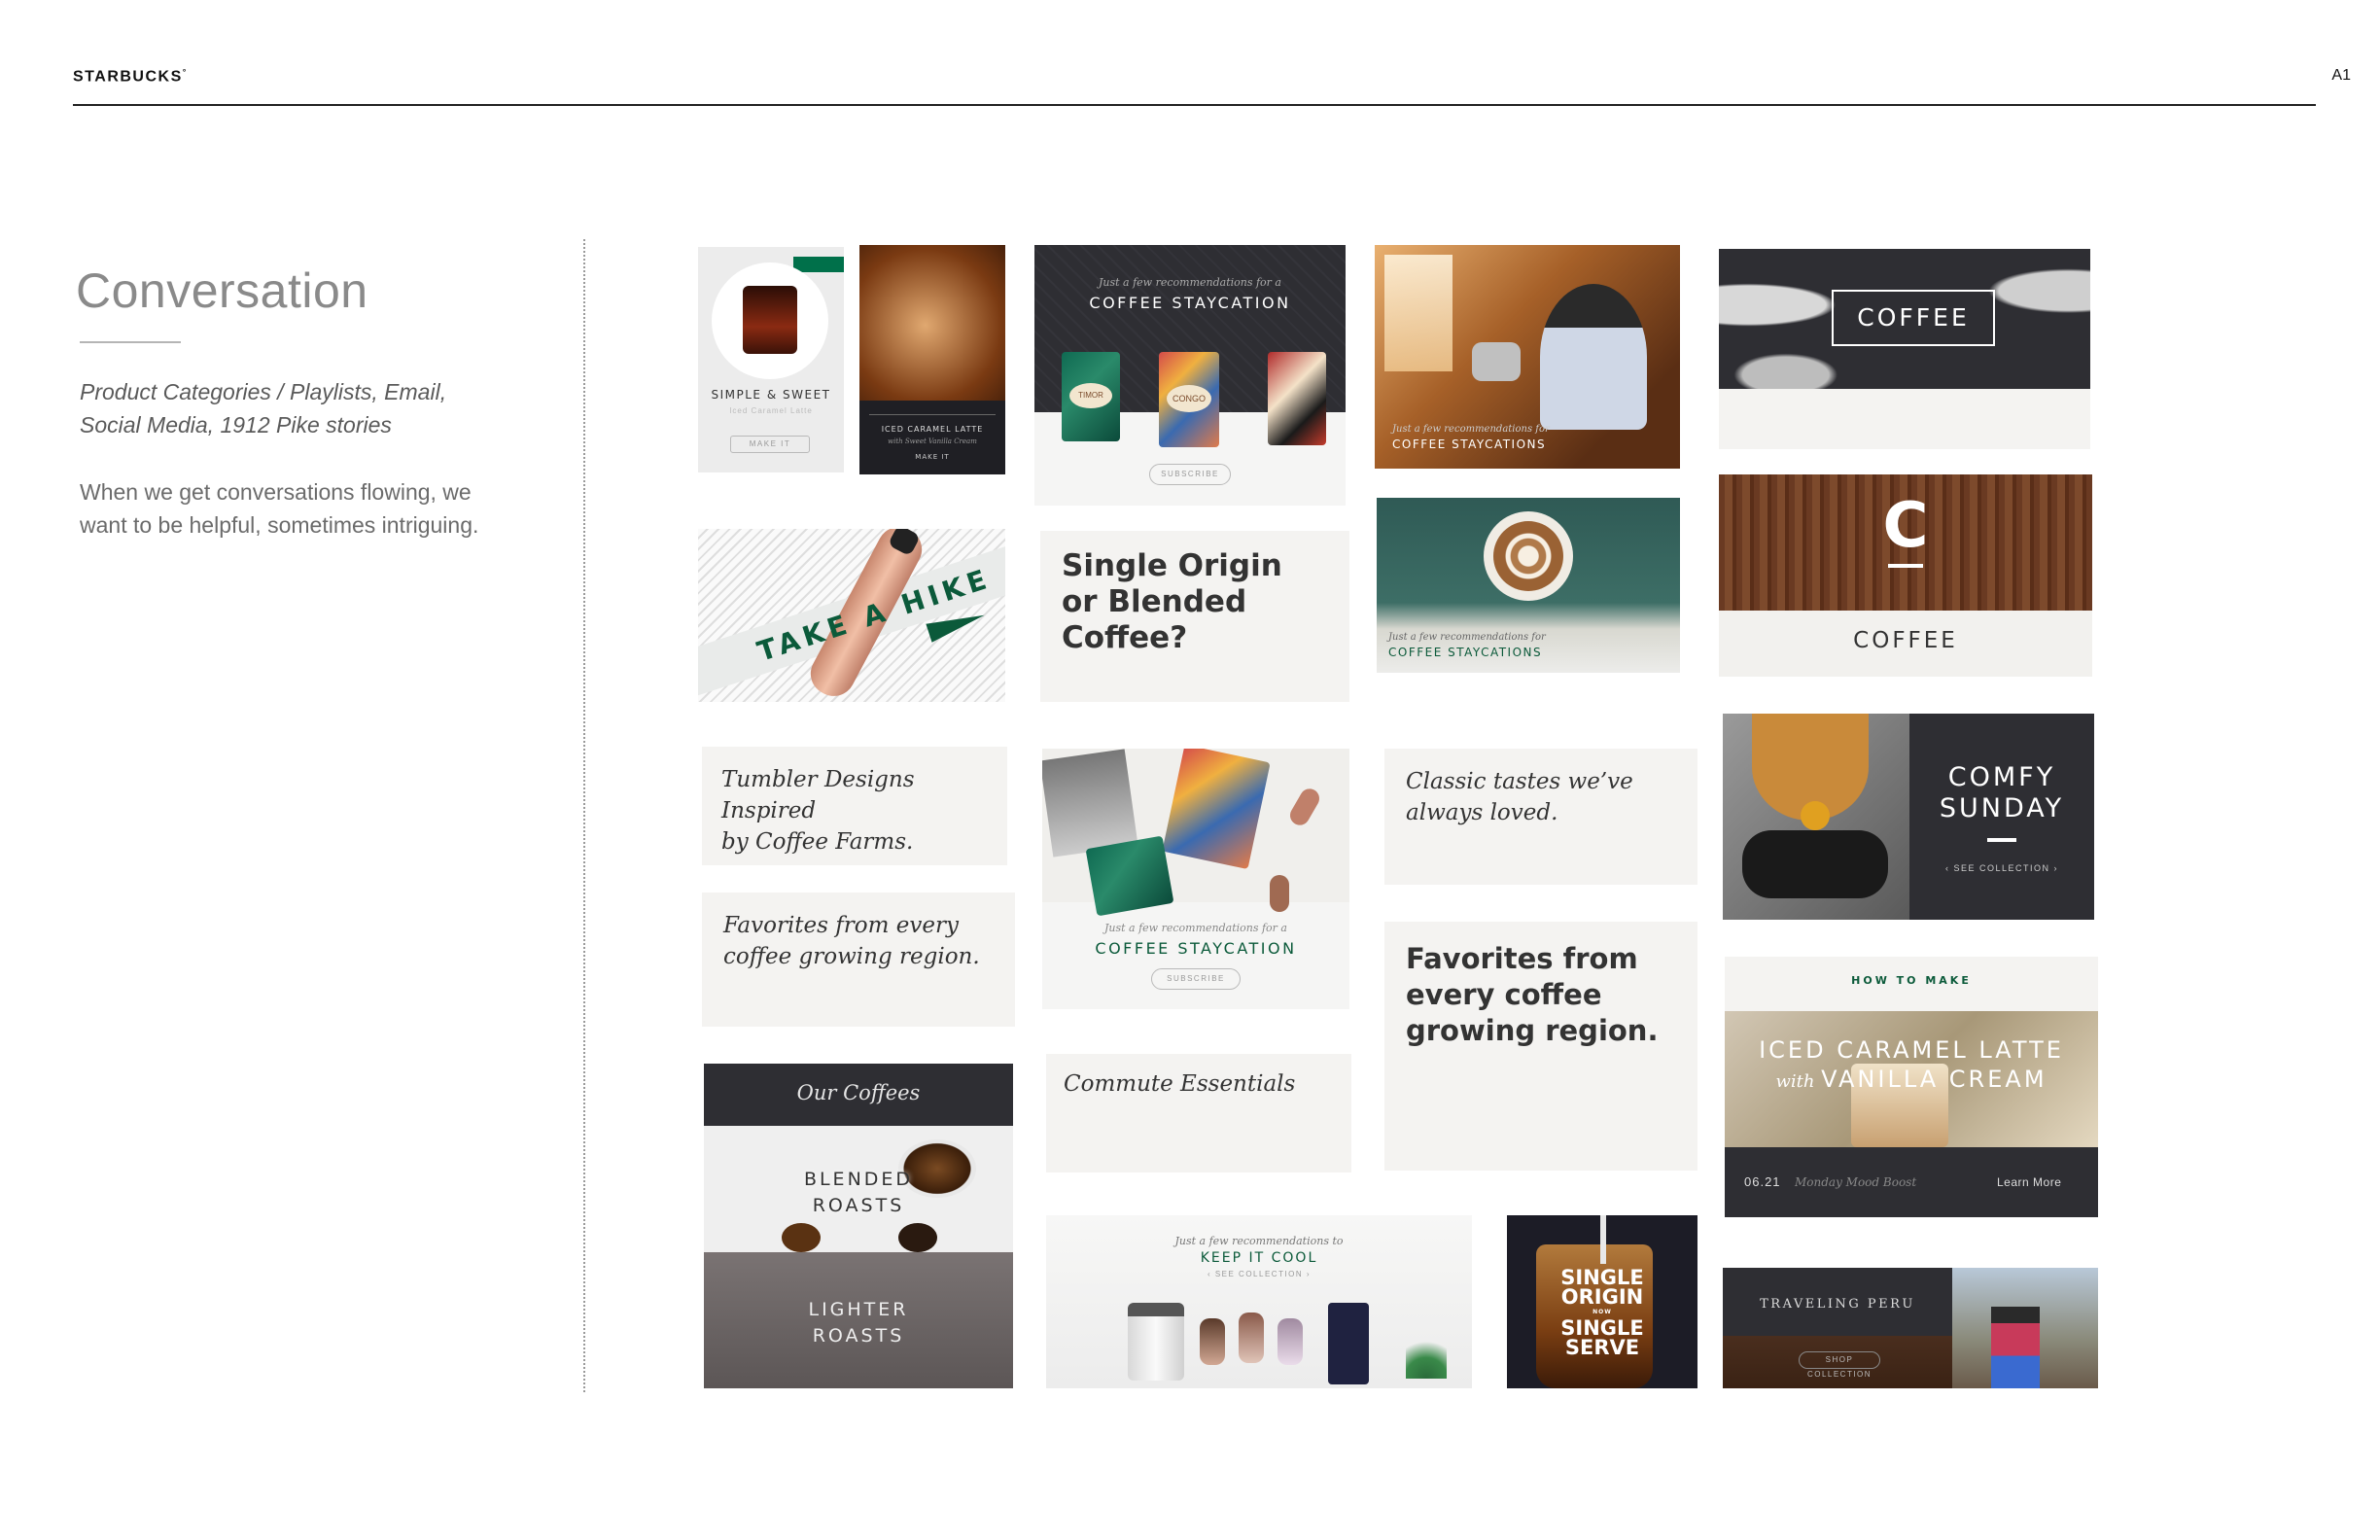 The image size is (2380, 1540). What do you see at coordinates (2025, 1328) in the screenshot?
I see `peru-photo` at bounding box center [2025, 1328].